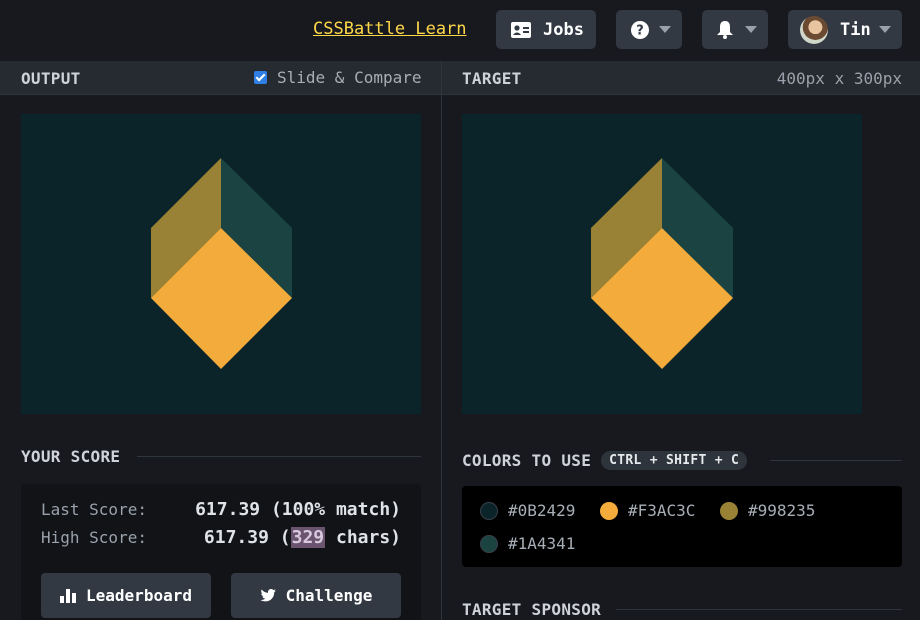  Describe the element at coordinates (329, 595) in the screenshot. I see `challenge-label: Challenge` at that location.